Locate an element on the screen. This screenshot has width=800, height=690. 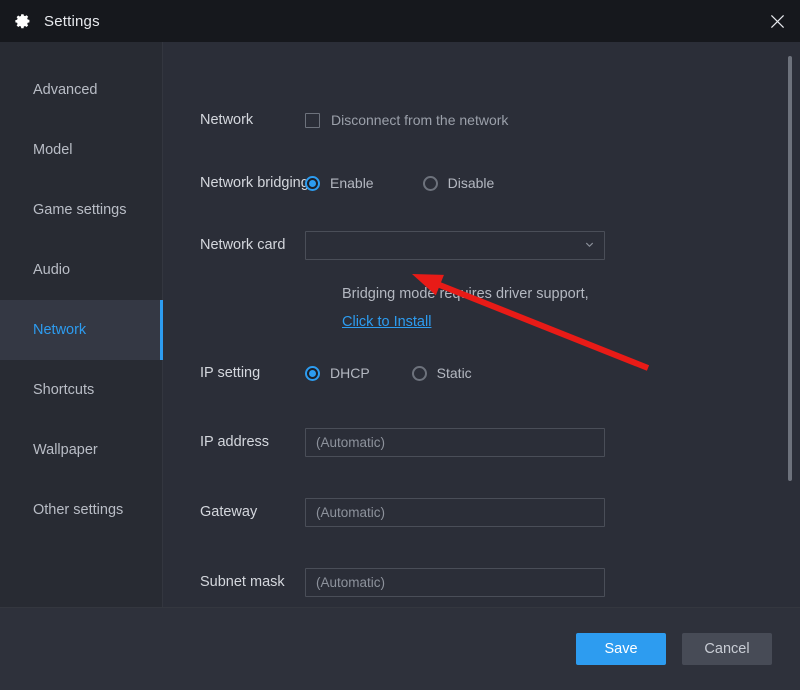
sidebar-item-model: Model is located at coordinates (81, 150).